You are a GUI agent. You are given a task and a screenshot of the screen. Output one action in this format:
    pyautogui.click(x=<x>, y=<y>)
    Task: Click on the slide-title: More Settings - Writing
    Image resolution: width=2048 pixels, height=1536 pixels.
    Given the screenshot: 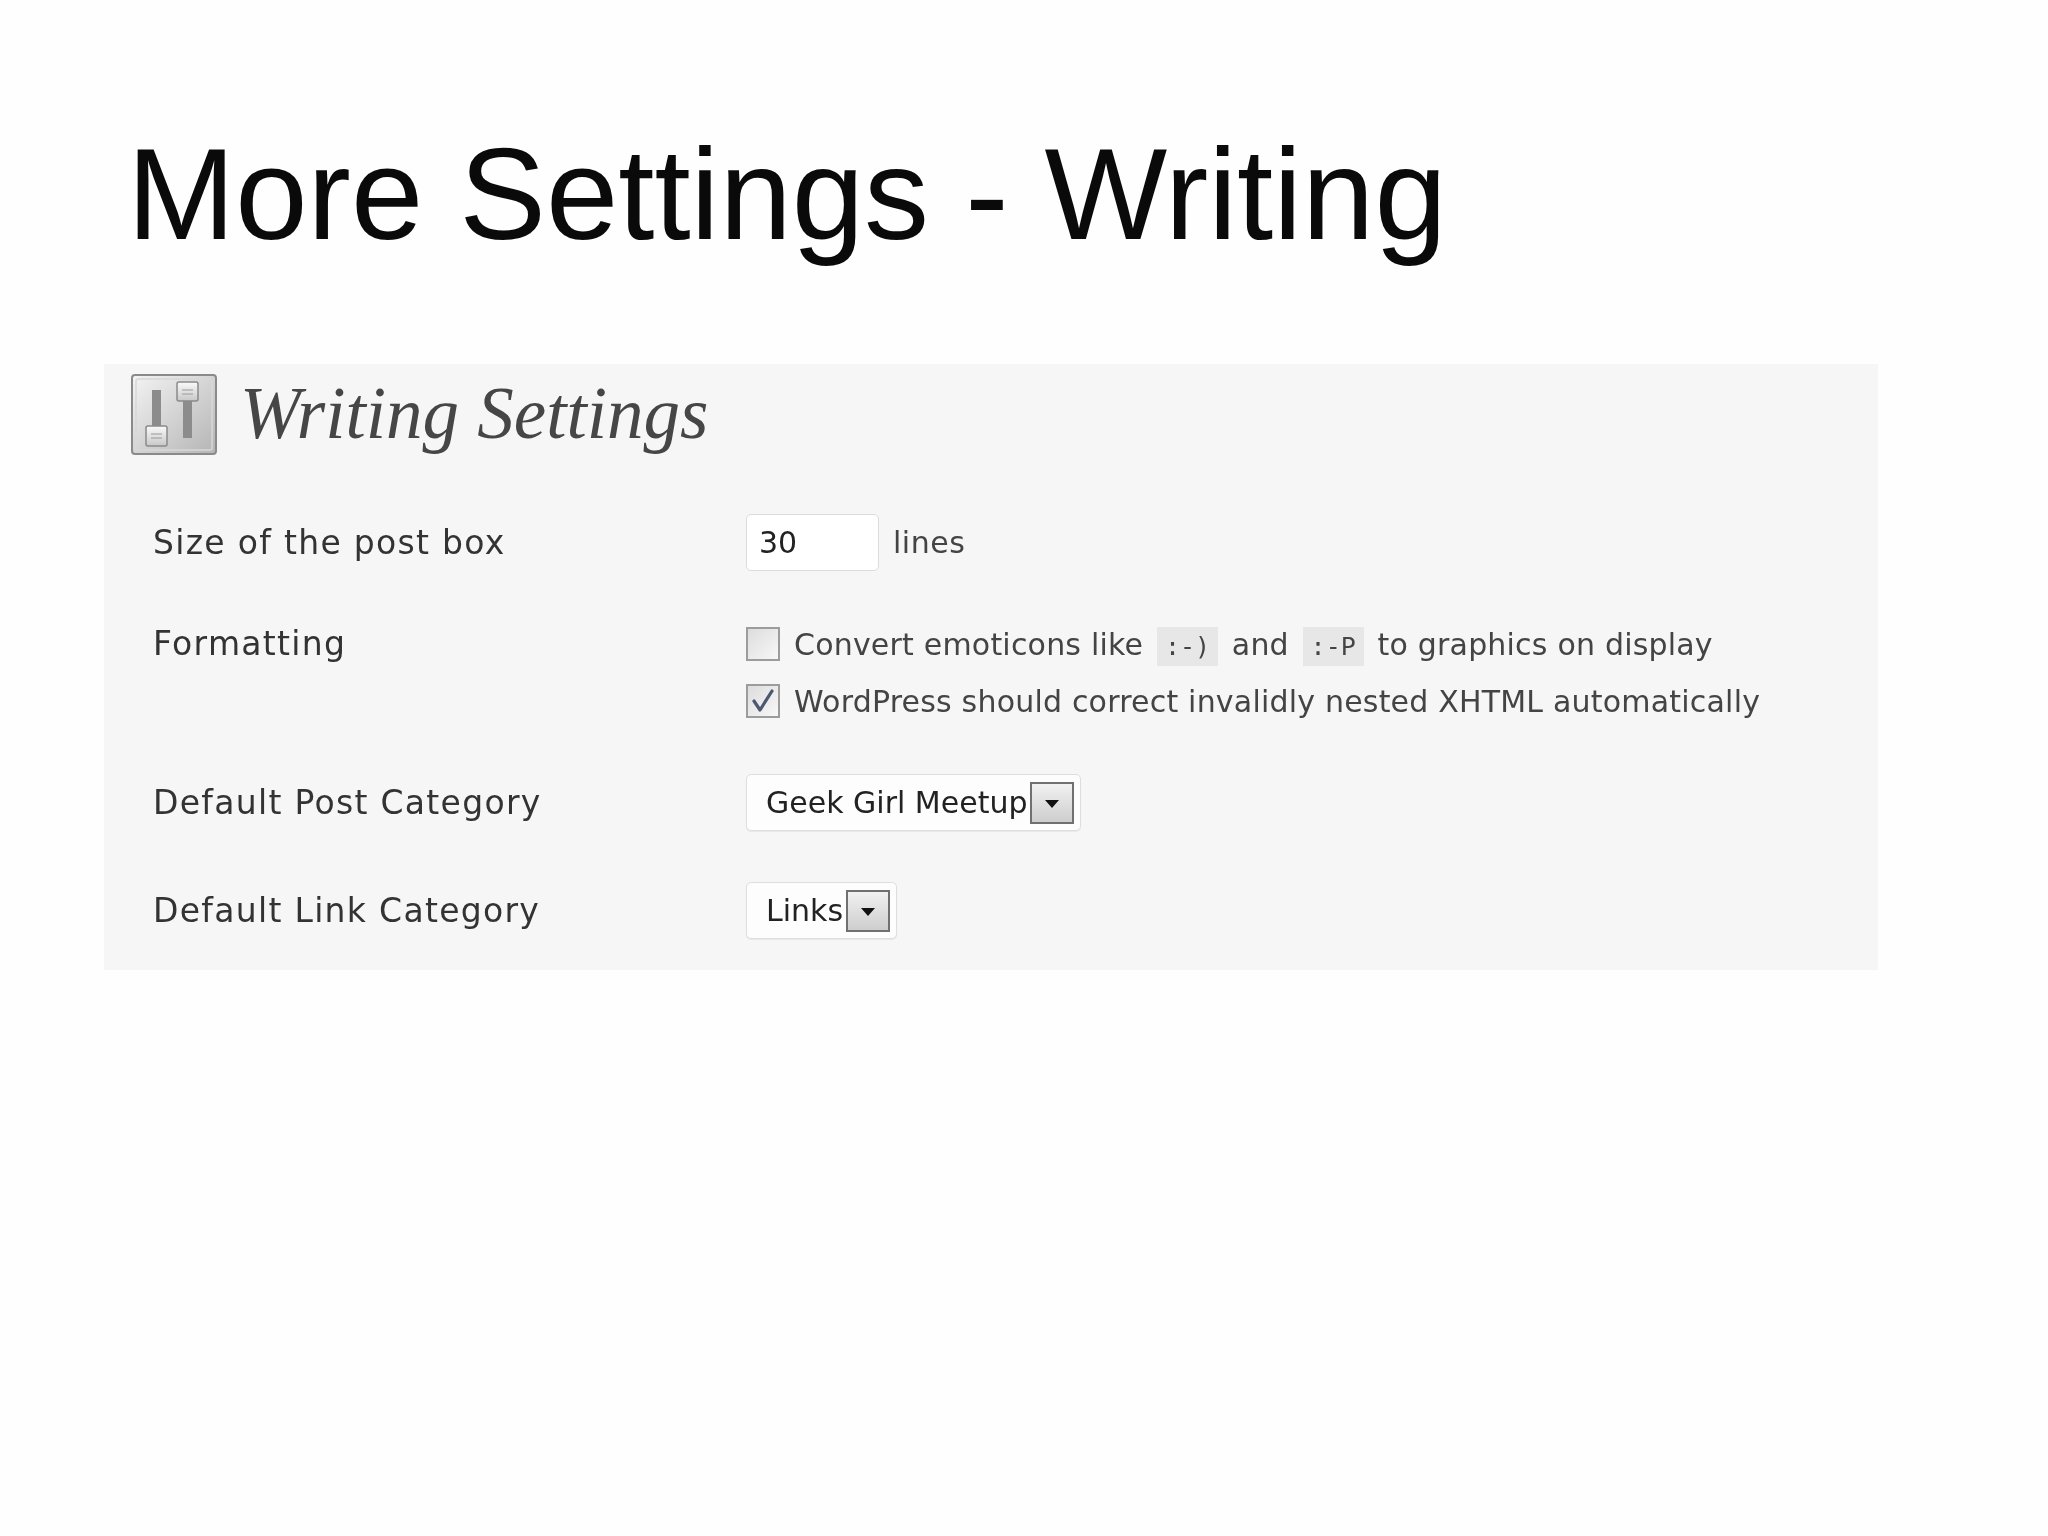 What is the action you would take?
    pyautogui.click(x=787, y=194)
    